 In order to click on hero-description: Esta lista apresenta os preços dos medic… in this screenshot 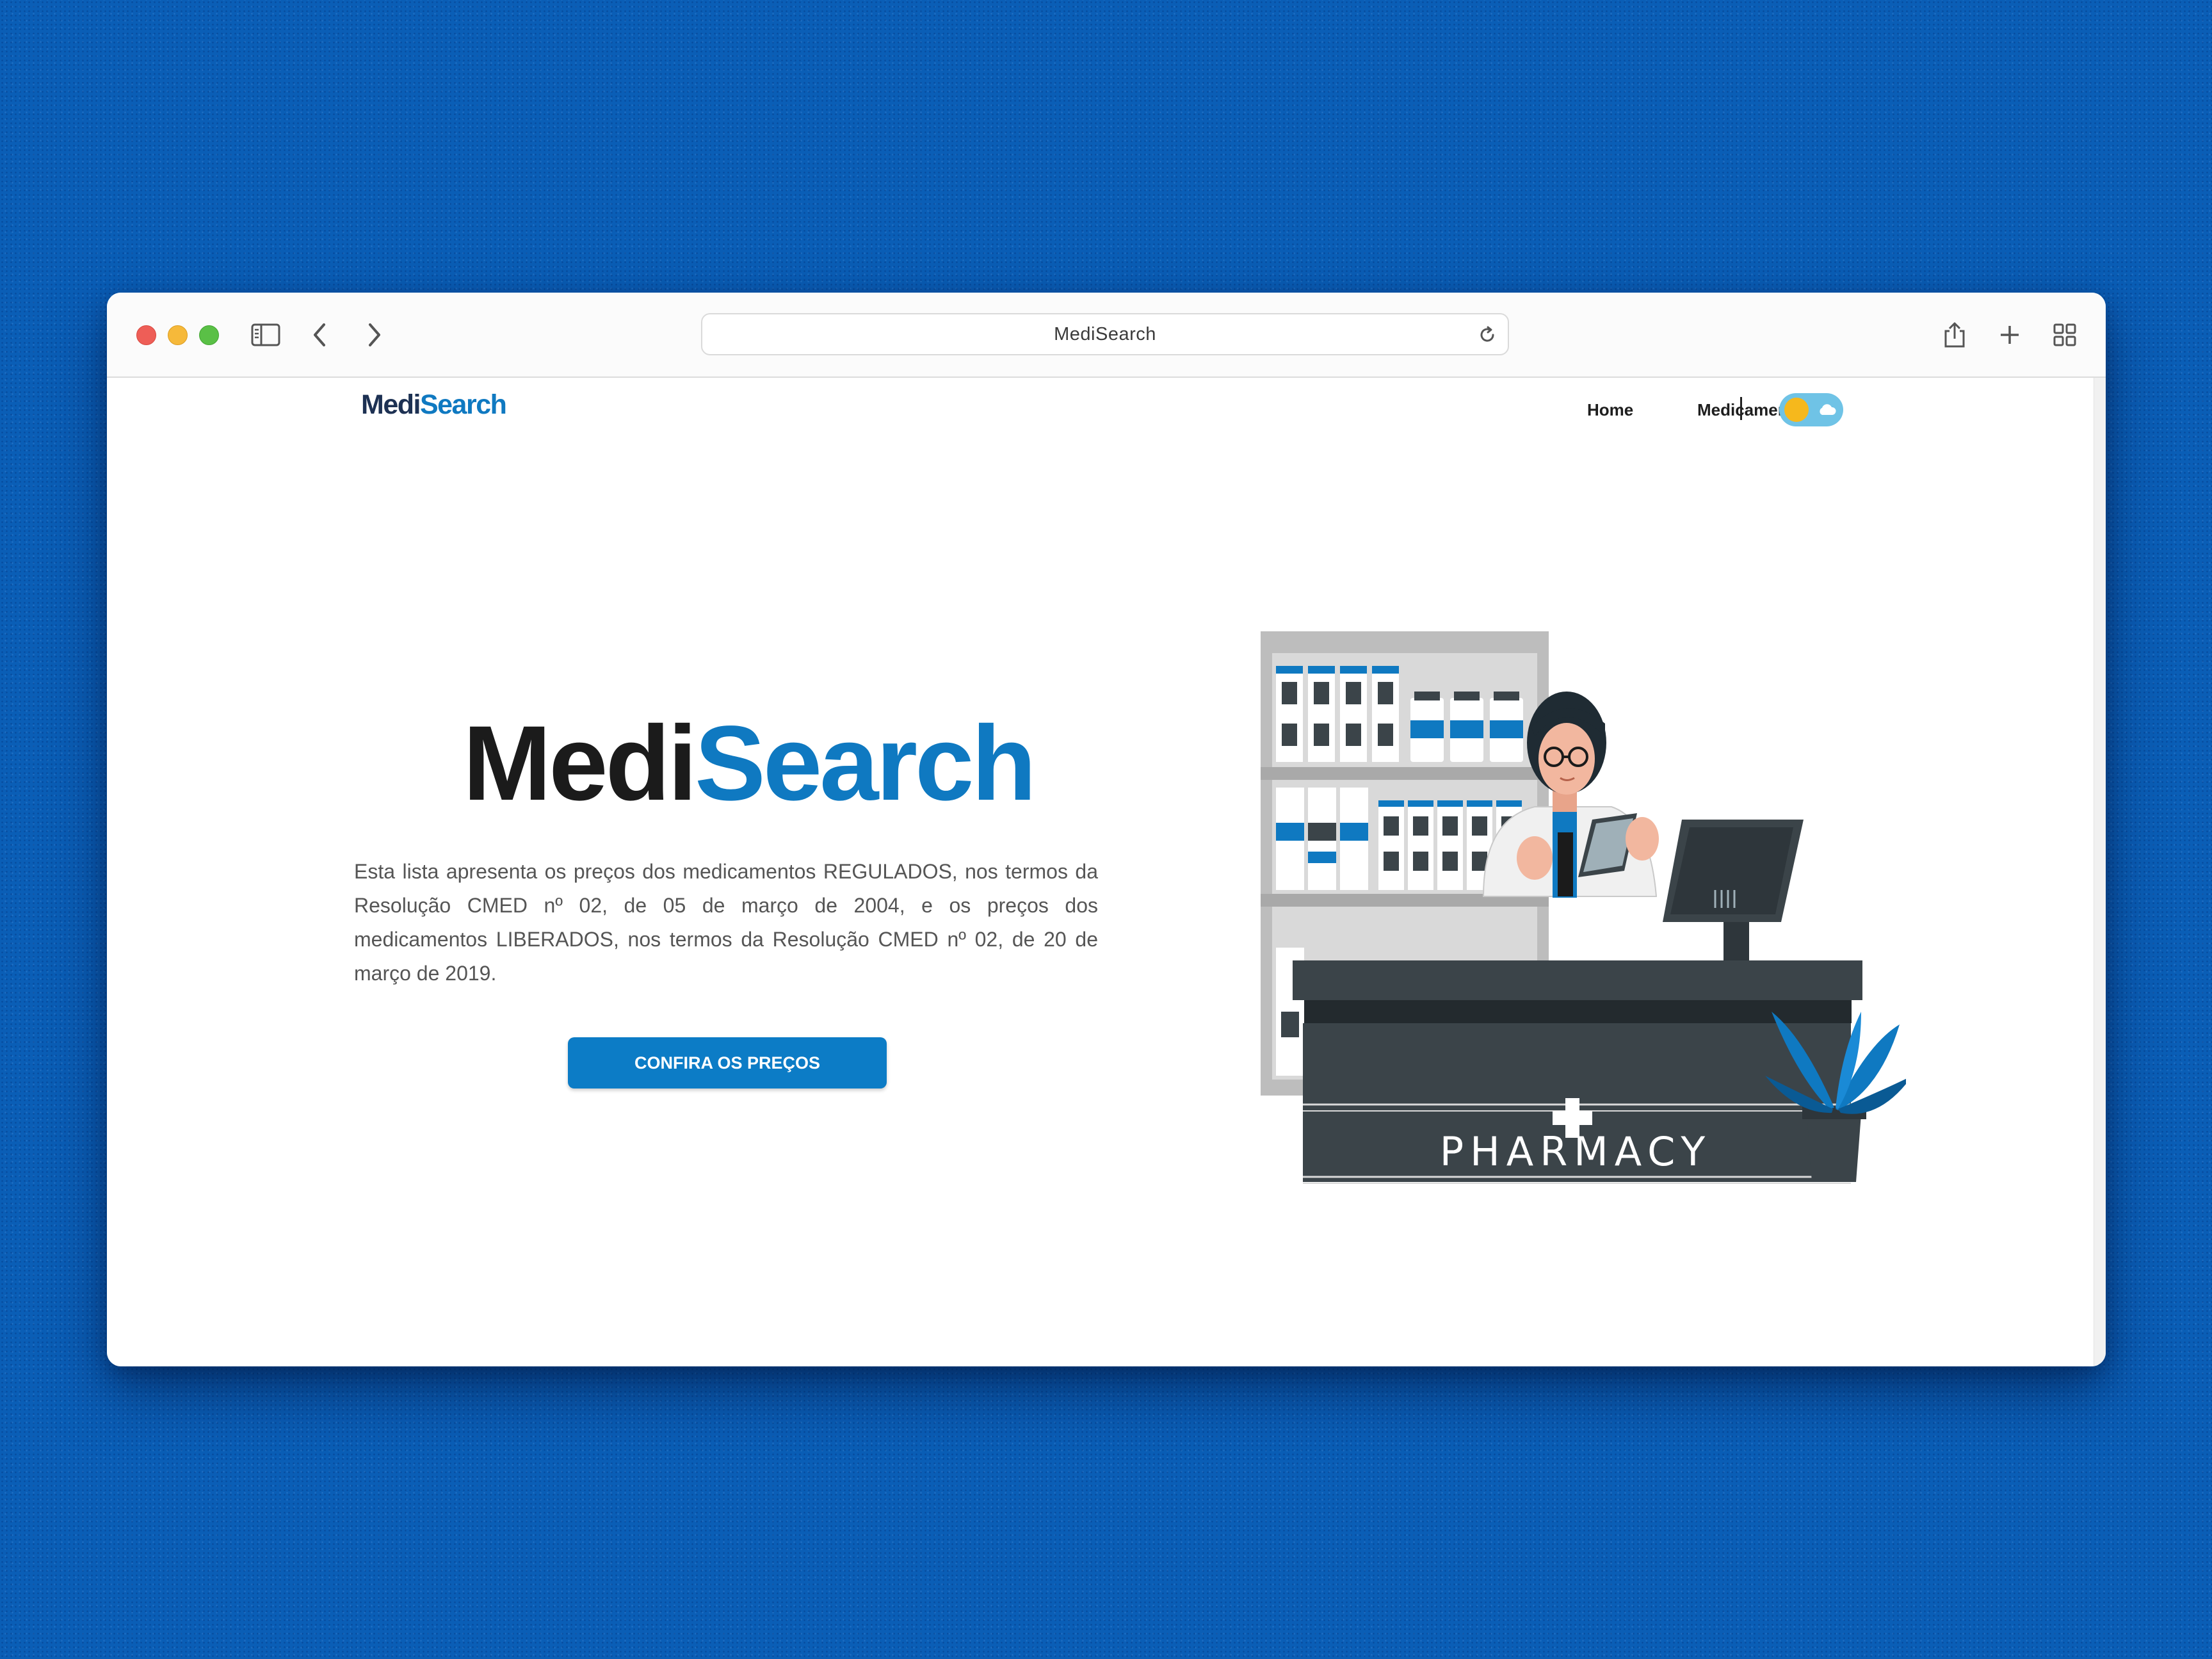, I will do `click(726, 922)`.